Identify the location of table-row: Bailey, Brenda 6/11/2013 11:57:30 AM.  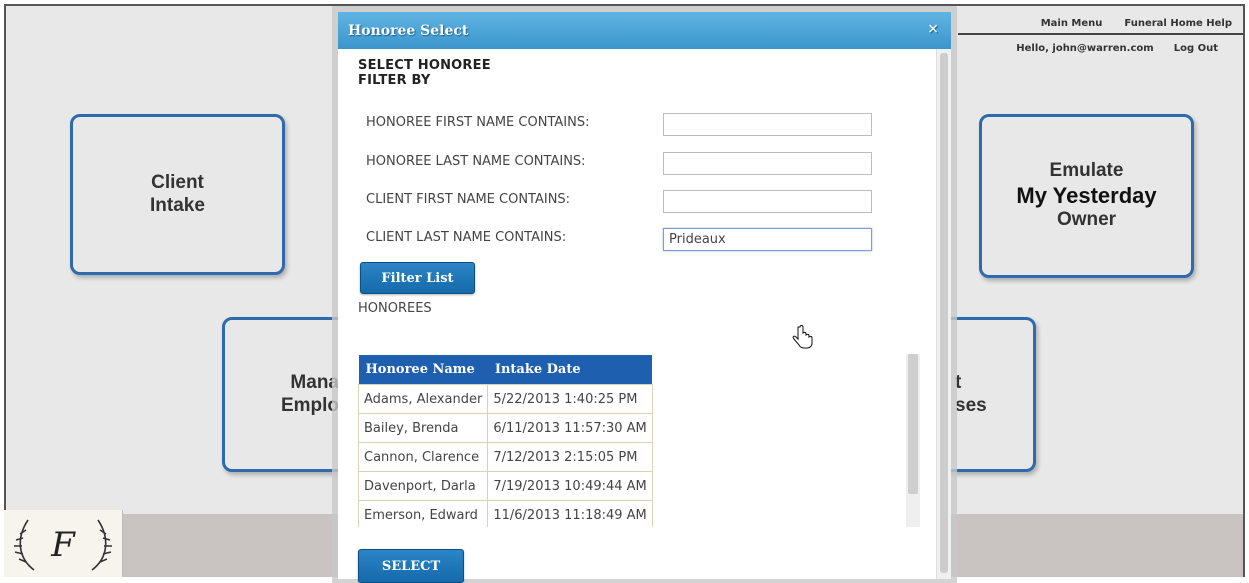
(505, 428).